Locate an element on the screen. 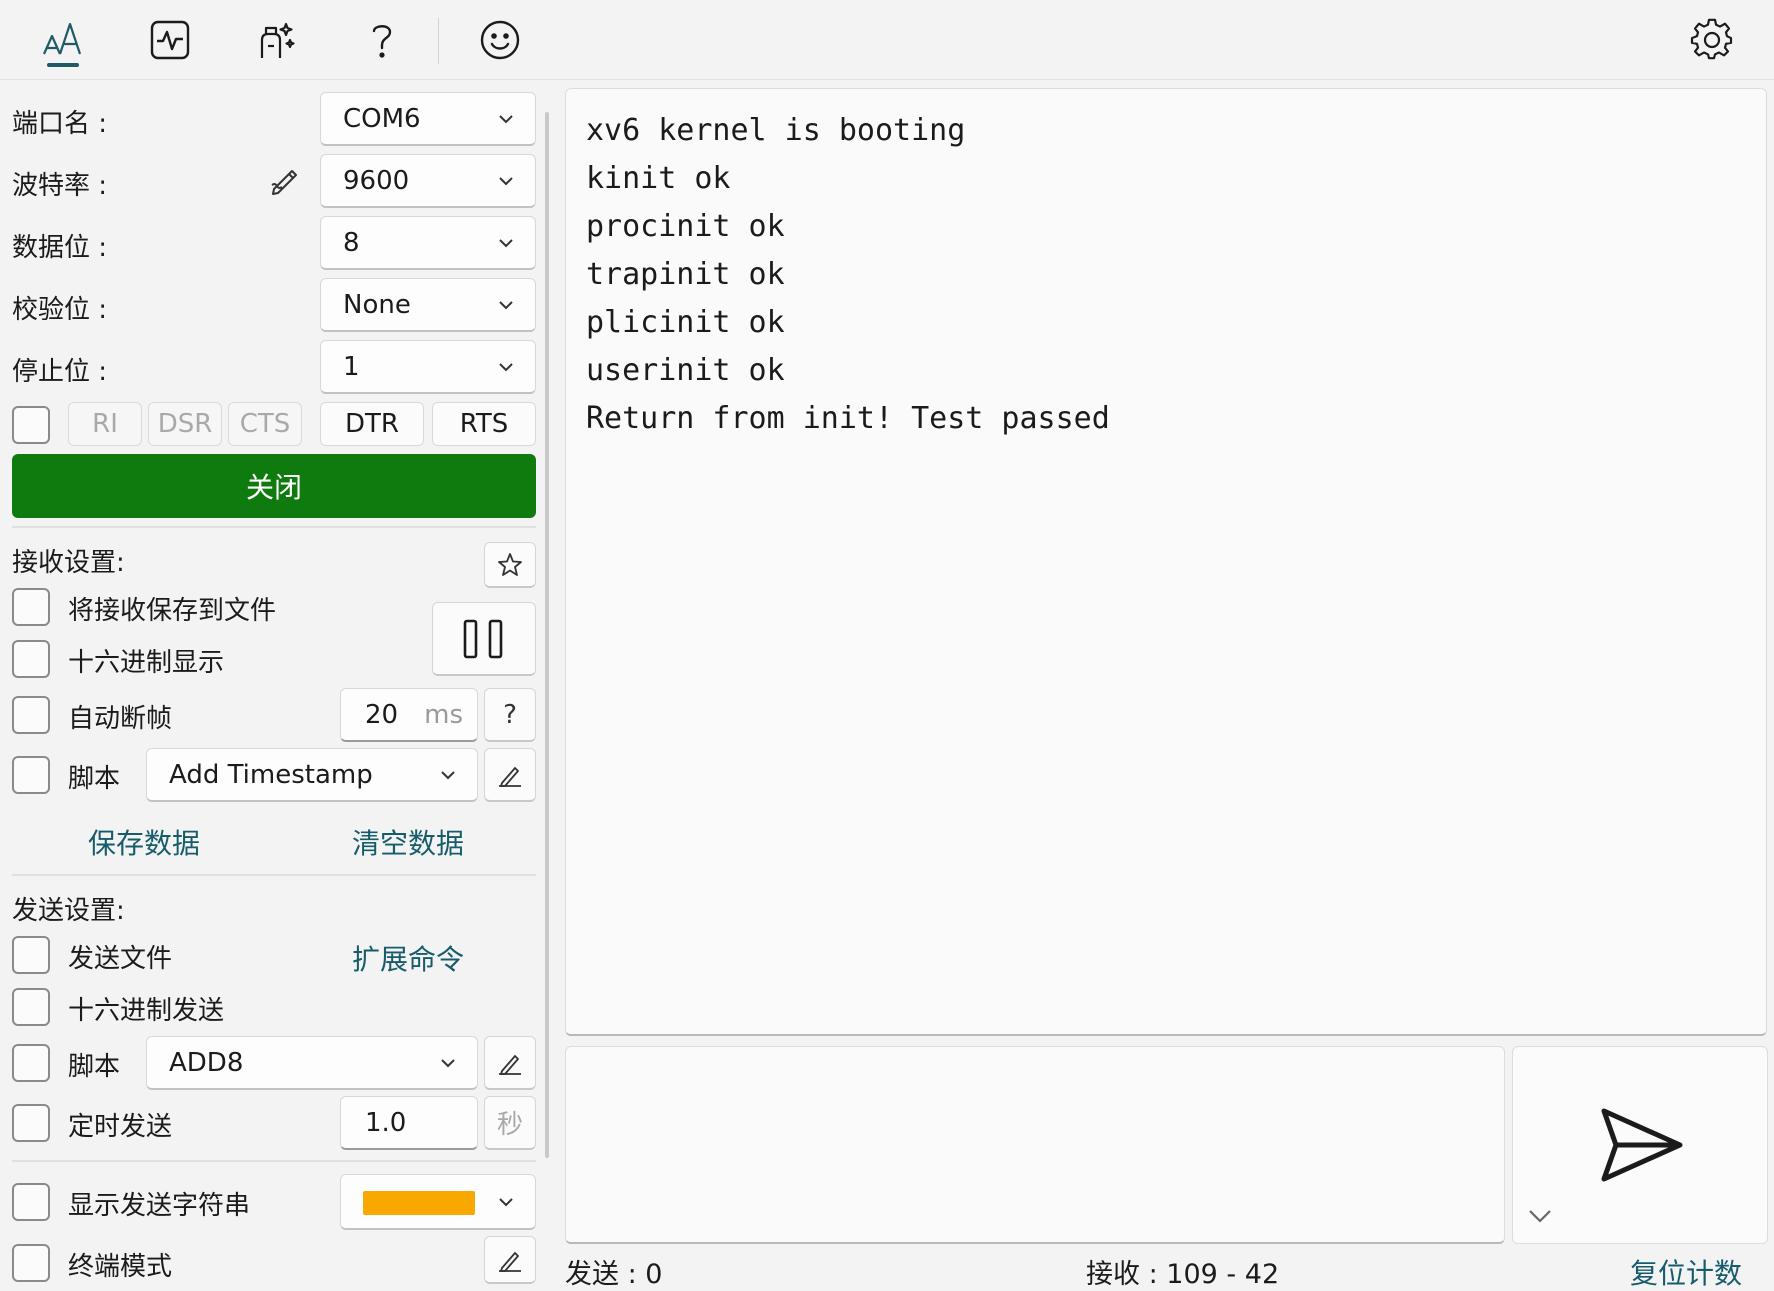 This screenshot has width=1774, height=1291. timed-send-label: 定时发送 is located at coordinates (120, 1127).